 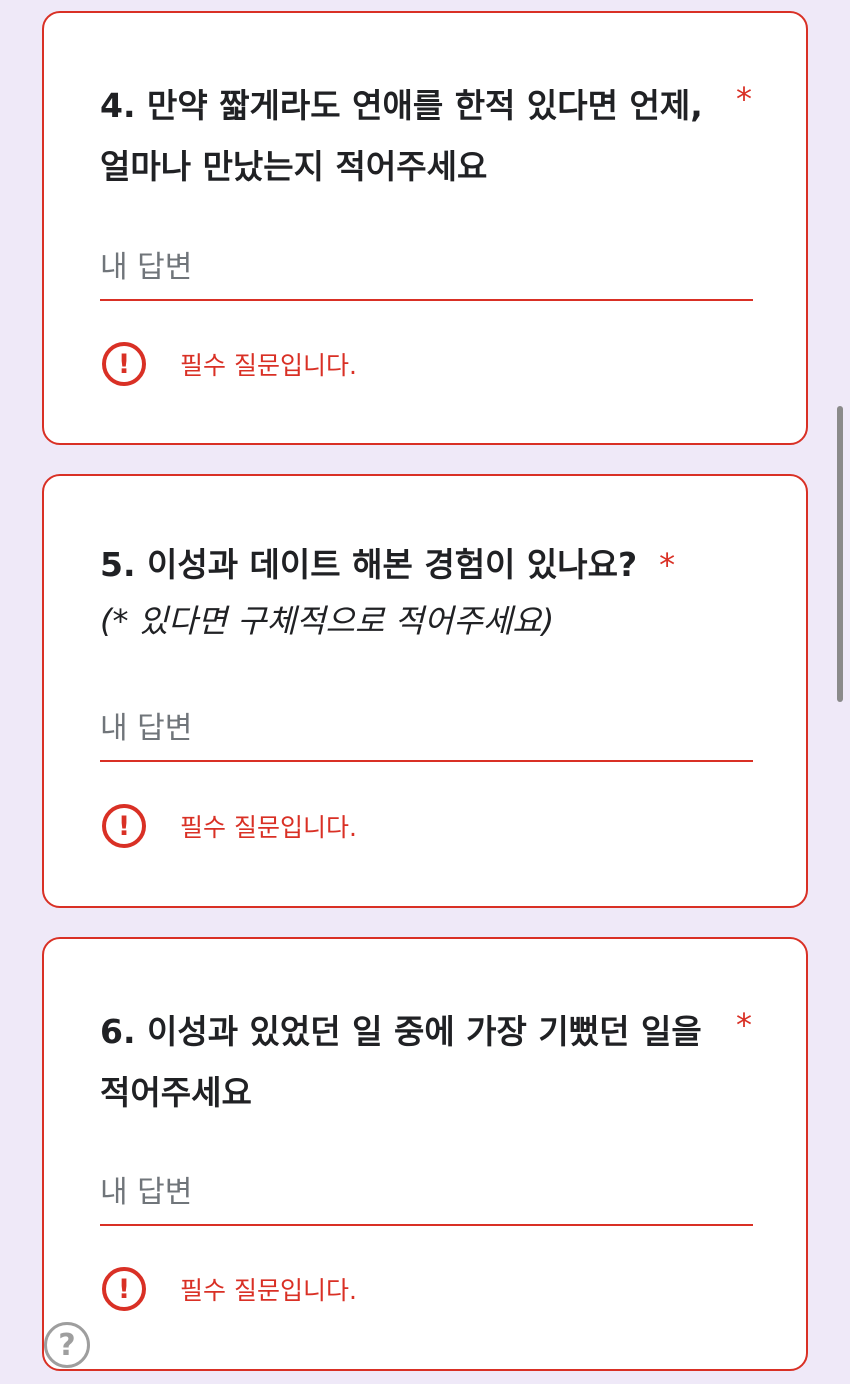 I want to click on question-title-text: 6. 이성과 있었던 일 중에 가장 기뻤던 일을 적어주세요, so click(x=401, y=1062).